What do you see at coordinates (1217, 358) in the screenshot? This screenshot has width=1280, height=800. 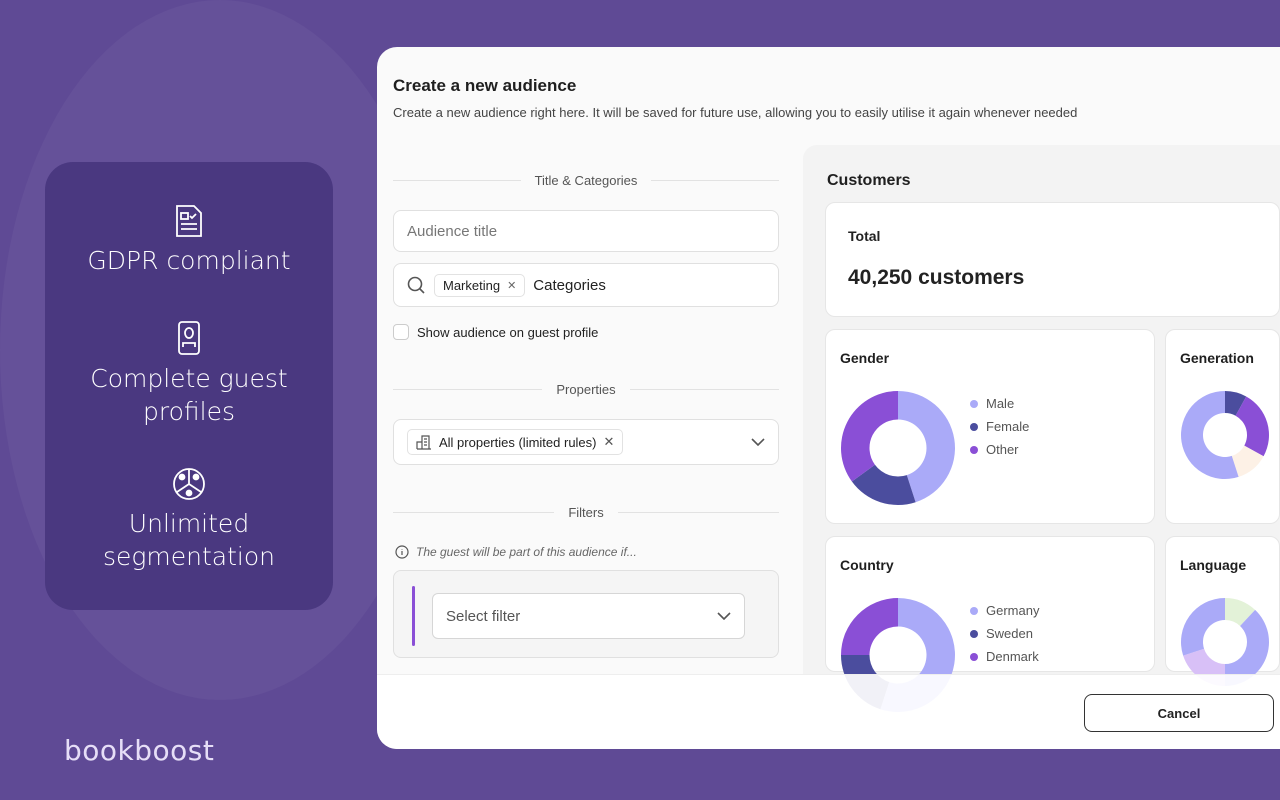 I see `chart-title: Generation` at bounding box center [1217, 358].